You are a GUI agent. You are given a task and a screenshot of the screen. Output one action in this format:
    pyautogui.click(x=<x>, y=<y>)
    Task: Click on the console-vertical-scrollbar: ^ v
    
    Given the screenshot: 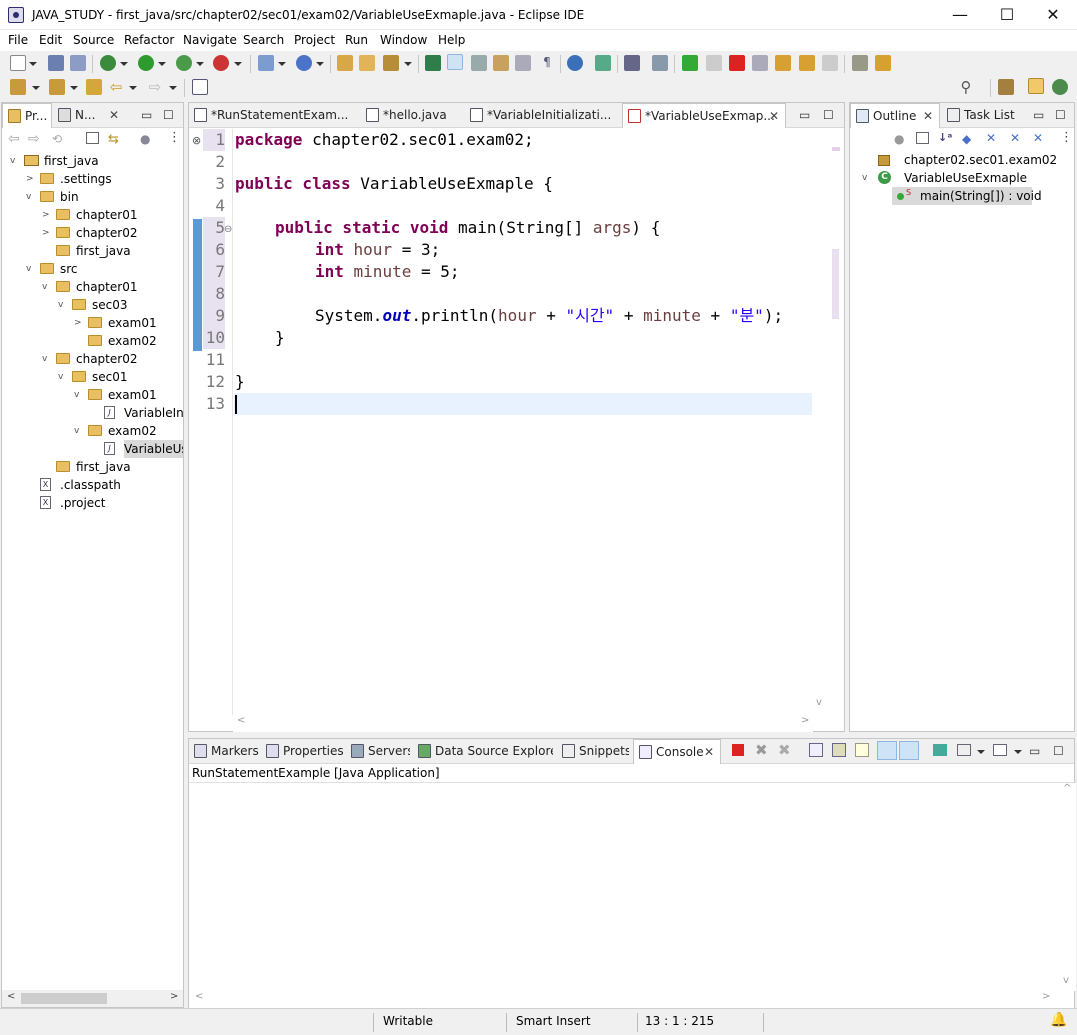 What is the action you would take?
    pyautogui.click(x=1067, y=887)
    